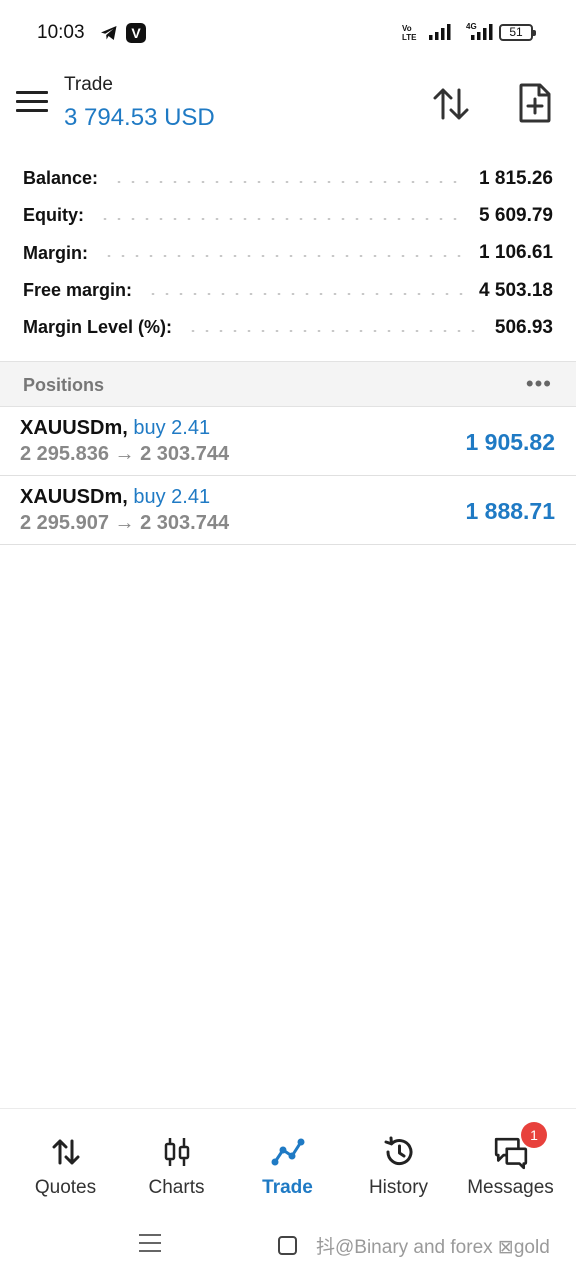 This screenshot has width=576, height=1280. I want to click on position-profit: 1 905.82, so click(510, 442).